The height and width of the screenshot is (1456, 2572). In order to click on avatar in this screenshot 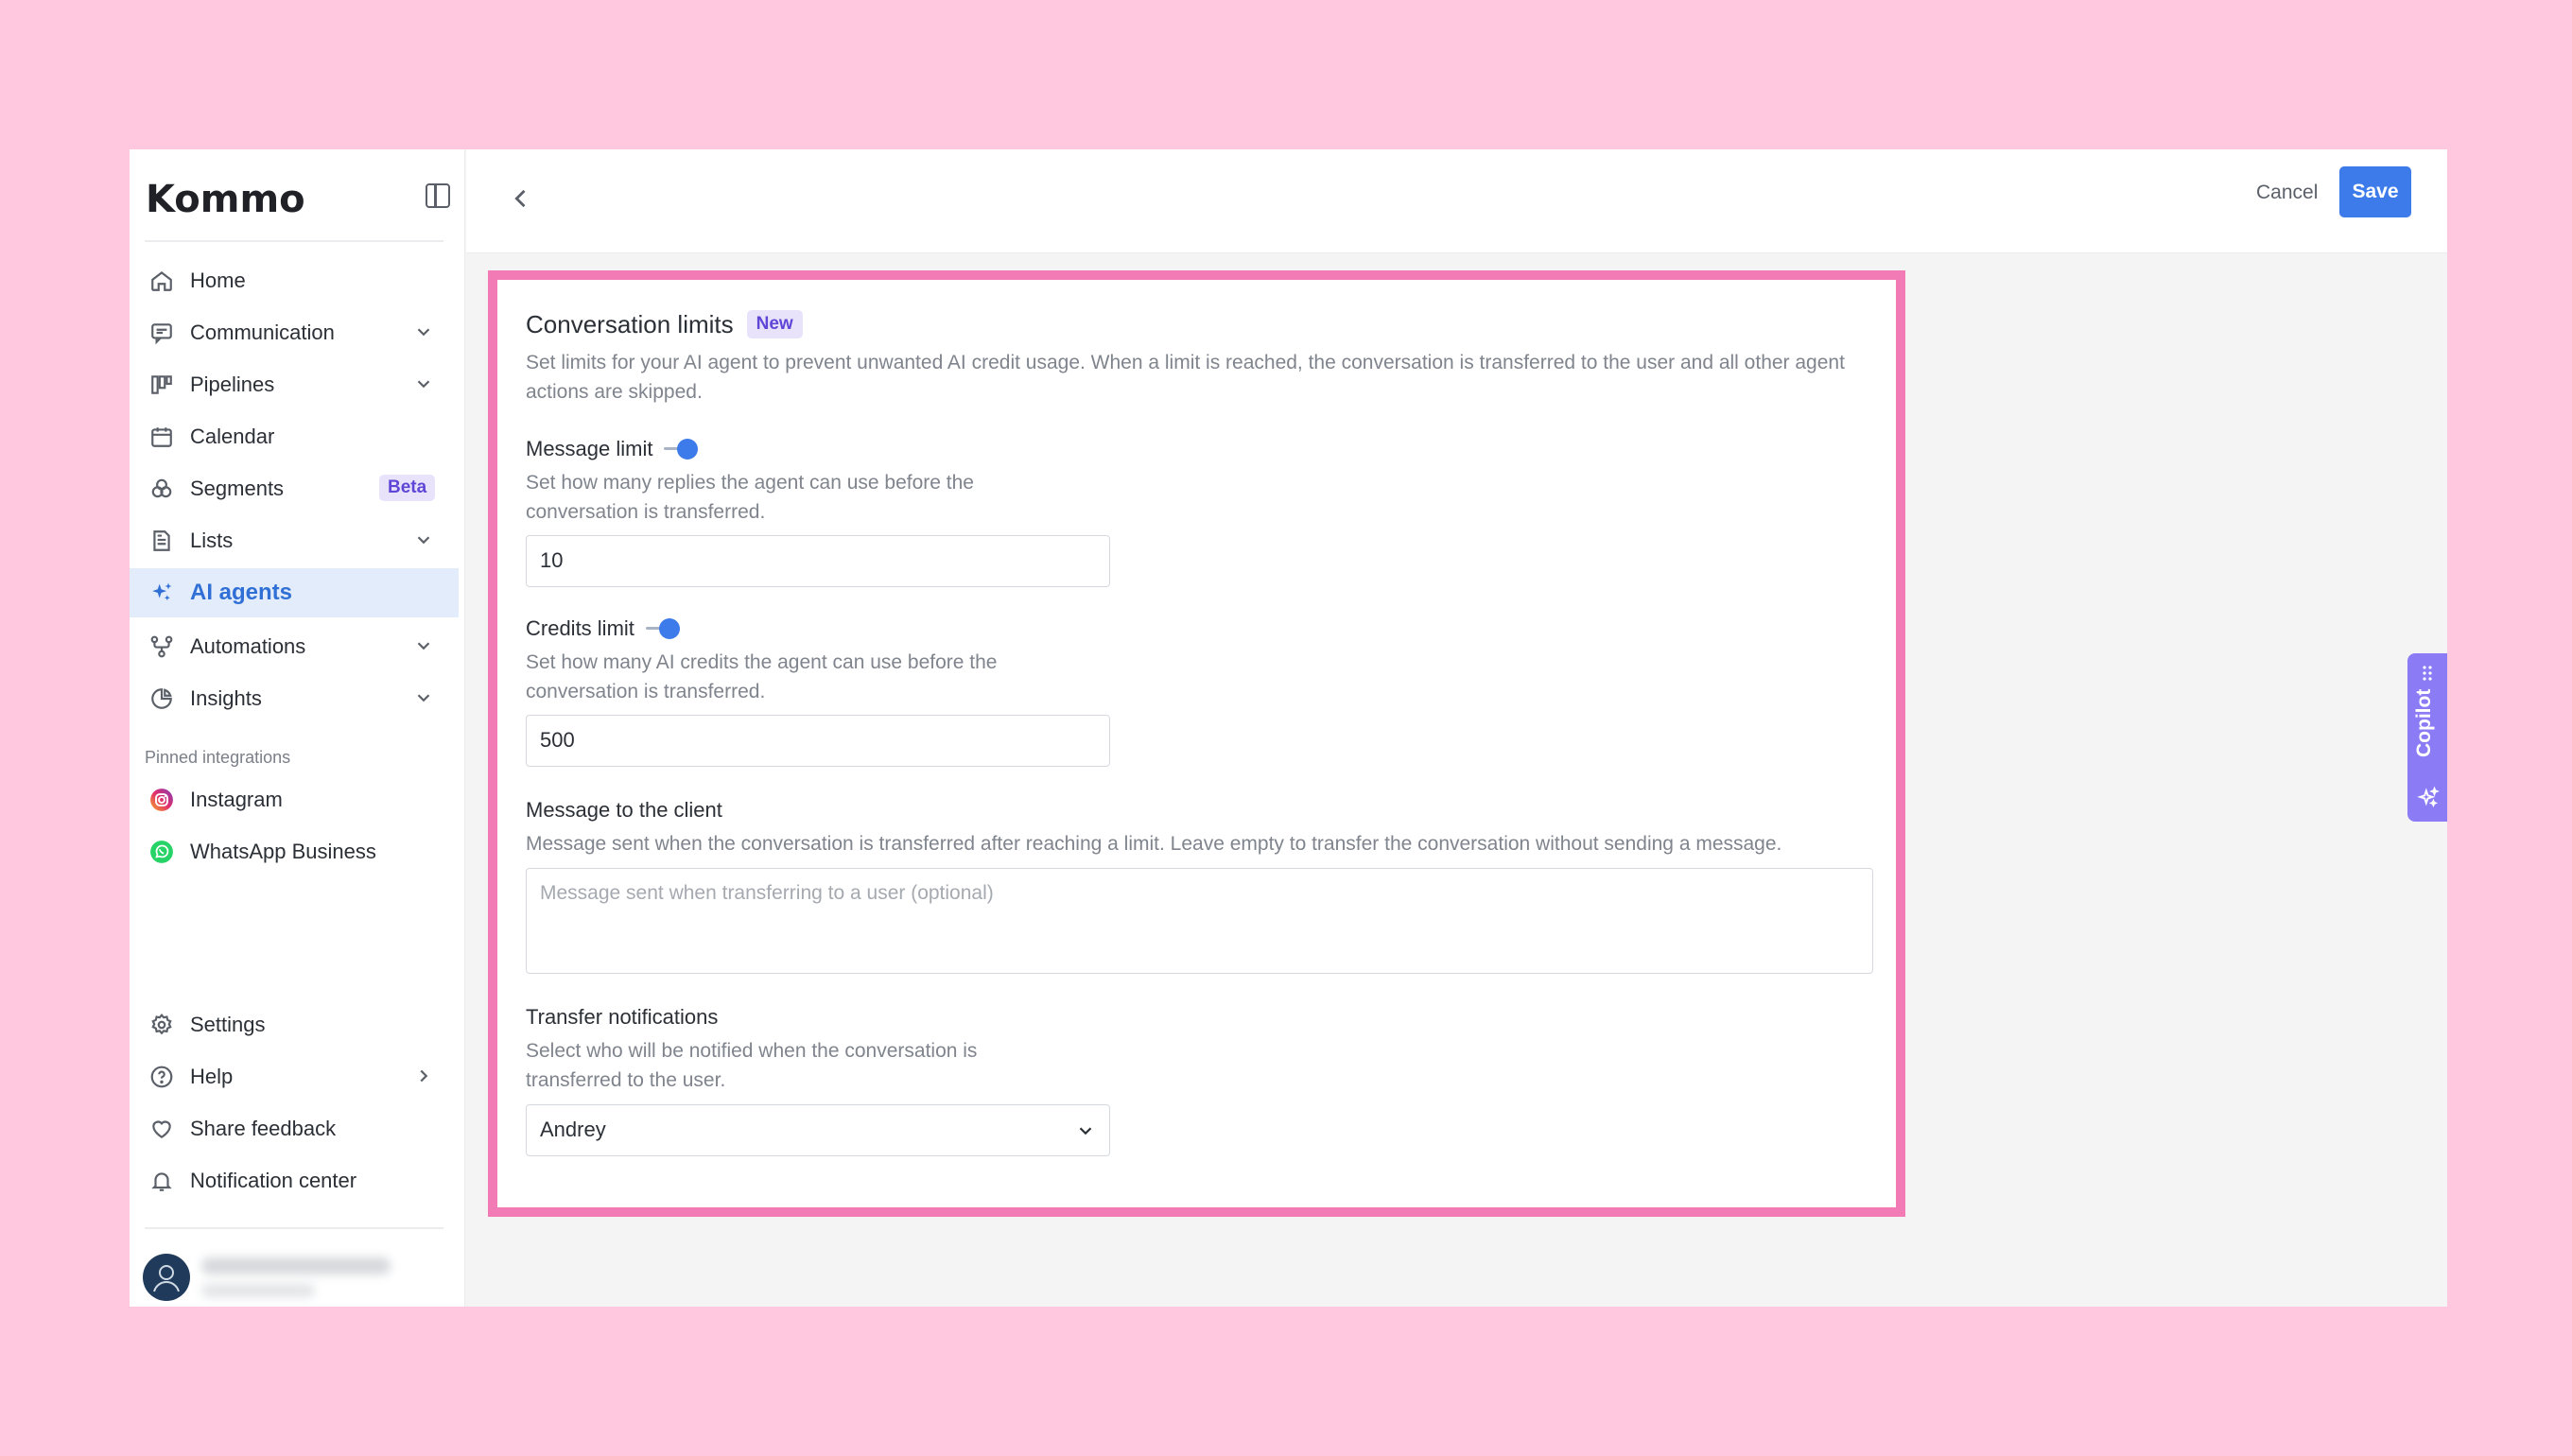, I will do `click(166, 1277)`.